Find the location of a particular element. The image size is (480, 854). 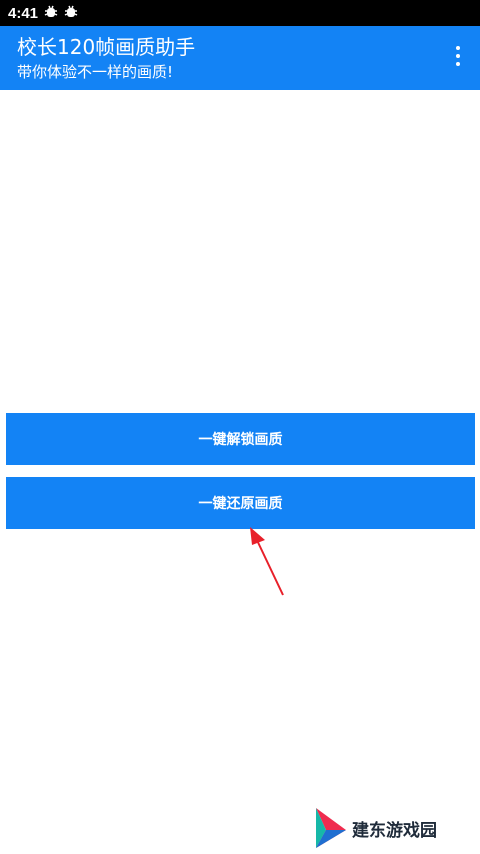

watermark-text: 建东游戏园 is located at coordinates (394, 830).